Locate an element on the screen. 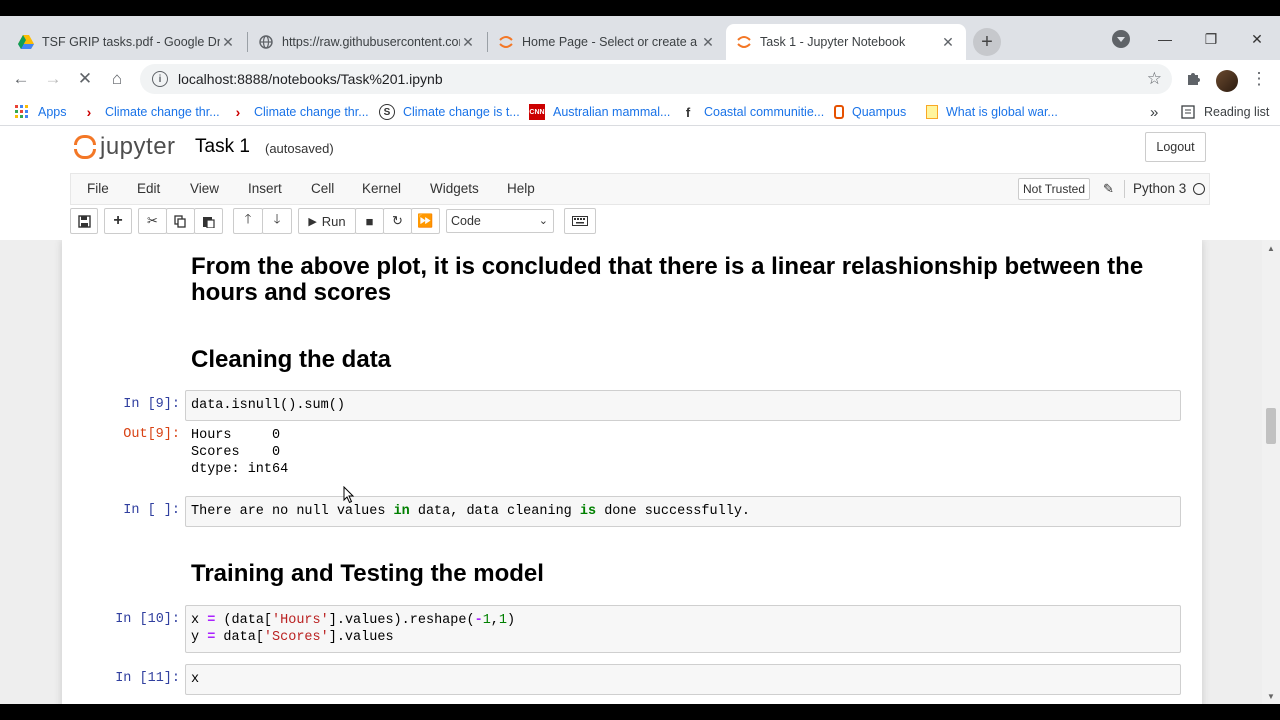 This screenshot has height=720, width=1280. page-scrollbar: ▲ ▼ is located at coordinates (1271, 472).